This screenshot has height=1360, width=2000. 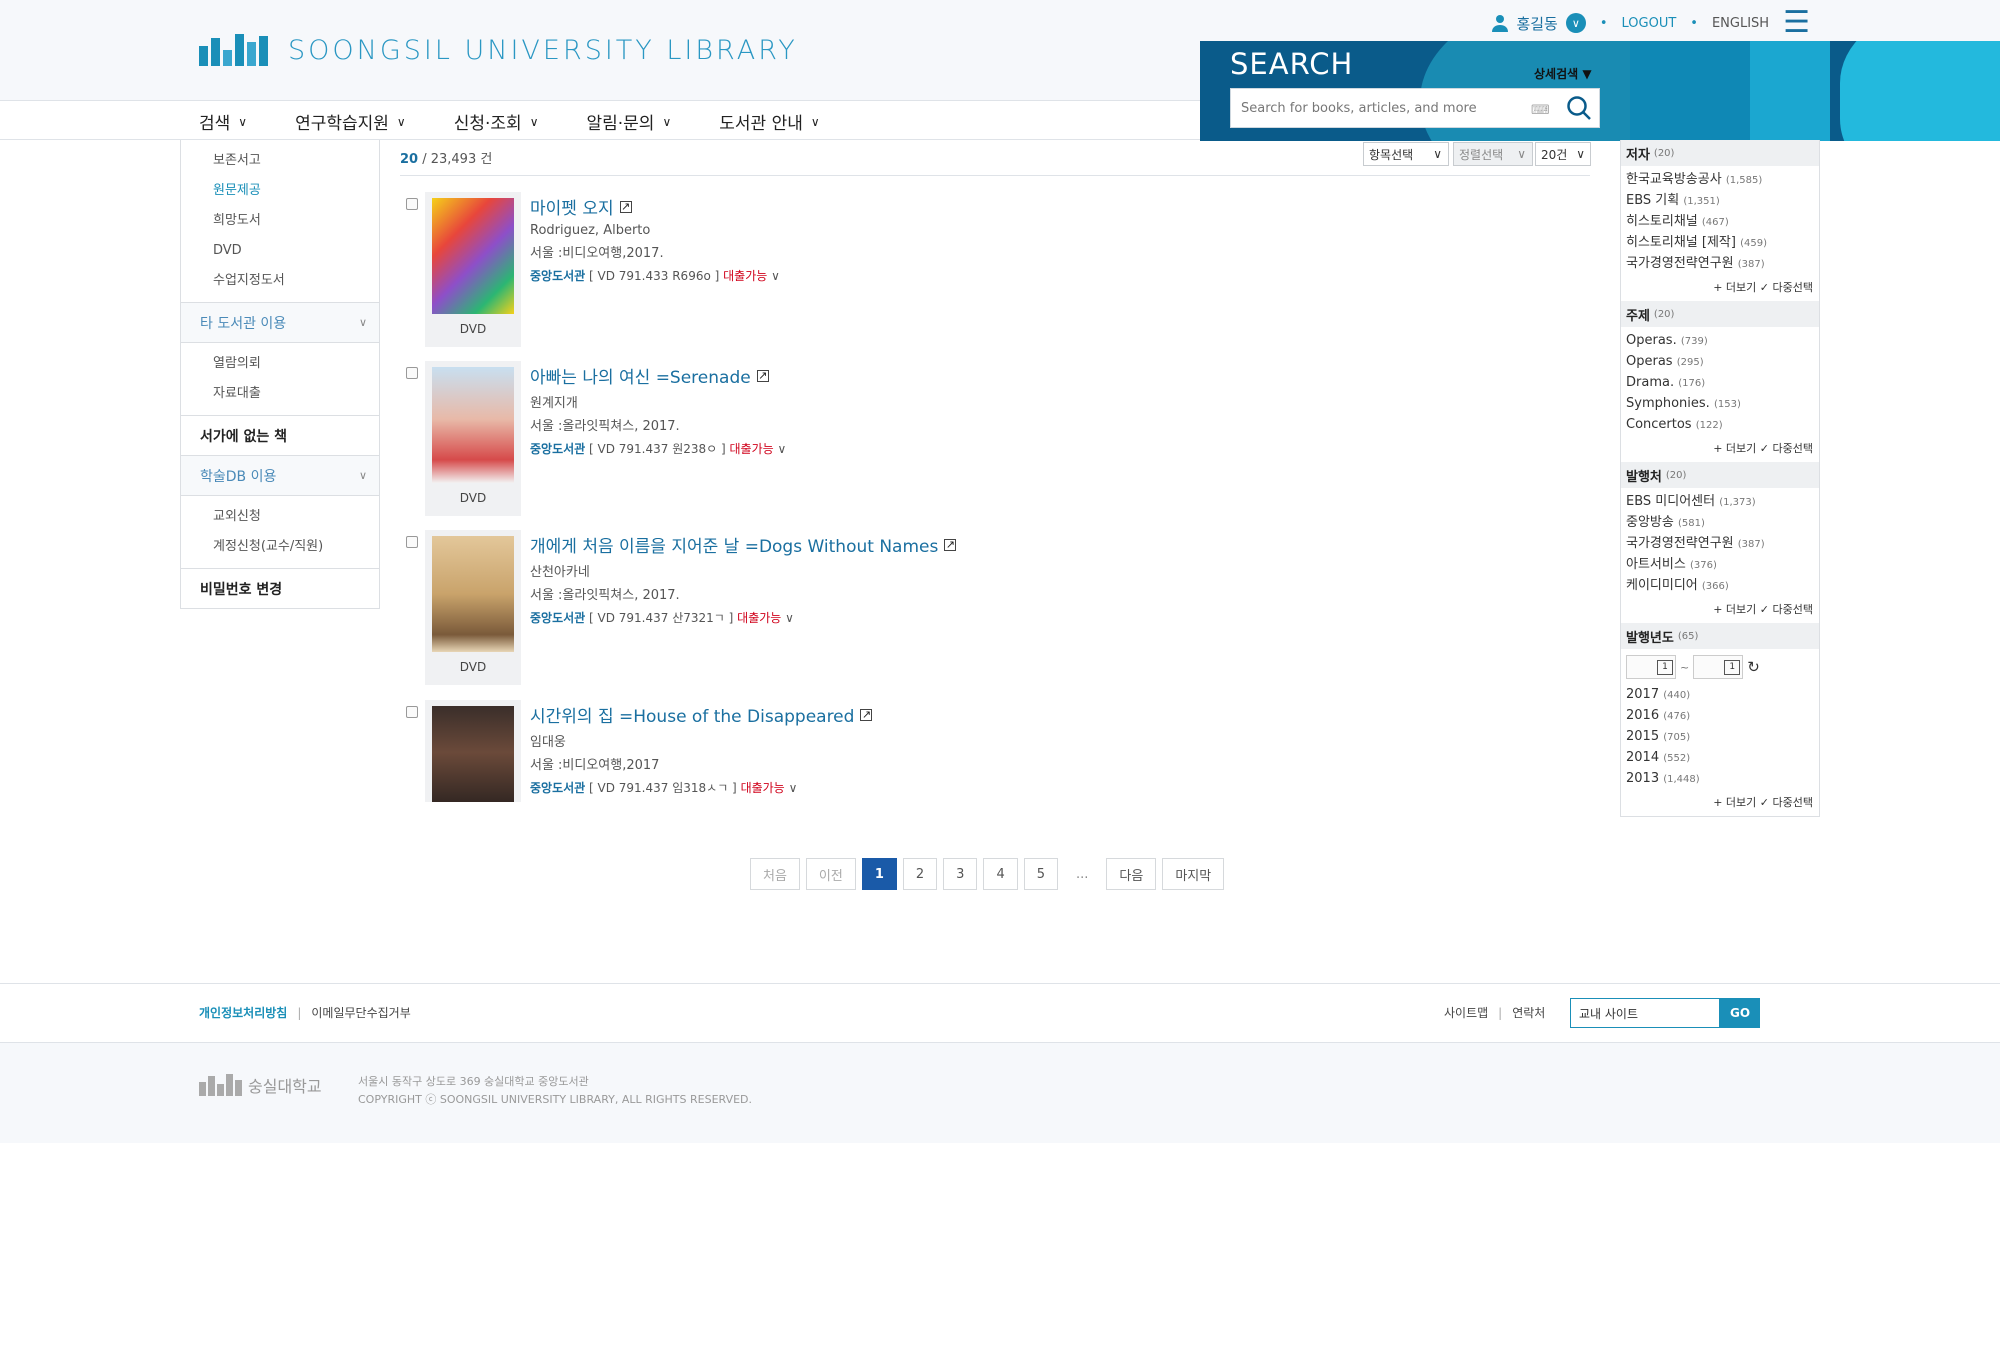 What do you see at coordinates (1720, 636) in the screenshot?
I see `facet-year-header: 발행년도 (65)` at bounding box center [1720, 636].